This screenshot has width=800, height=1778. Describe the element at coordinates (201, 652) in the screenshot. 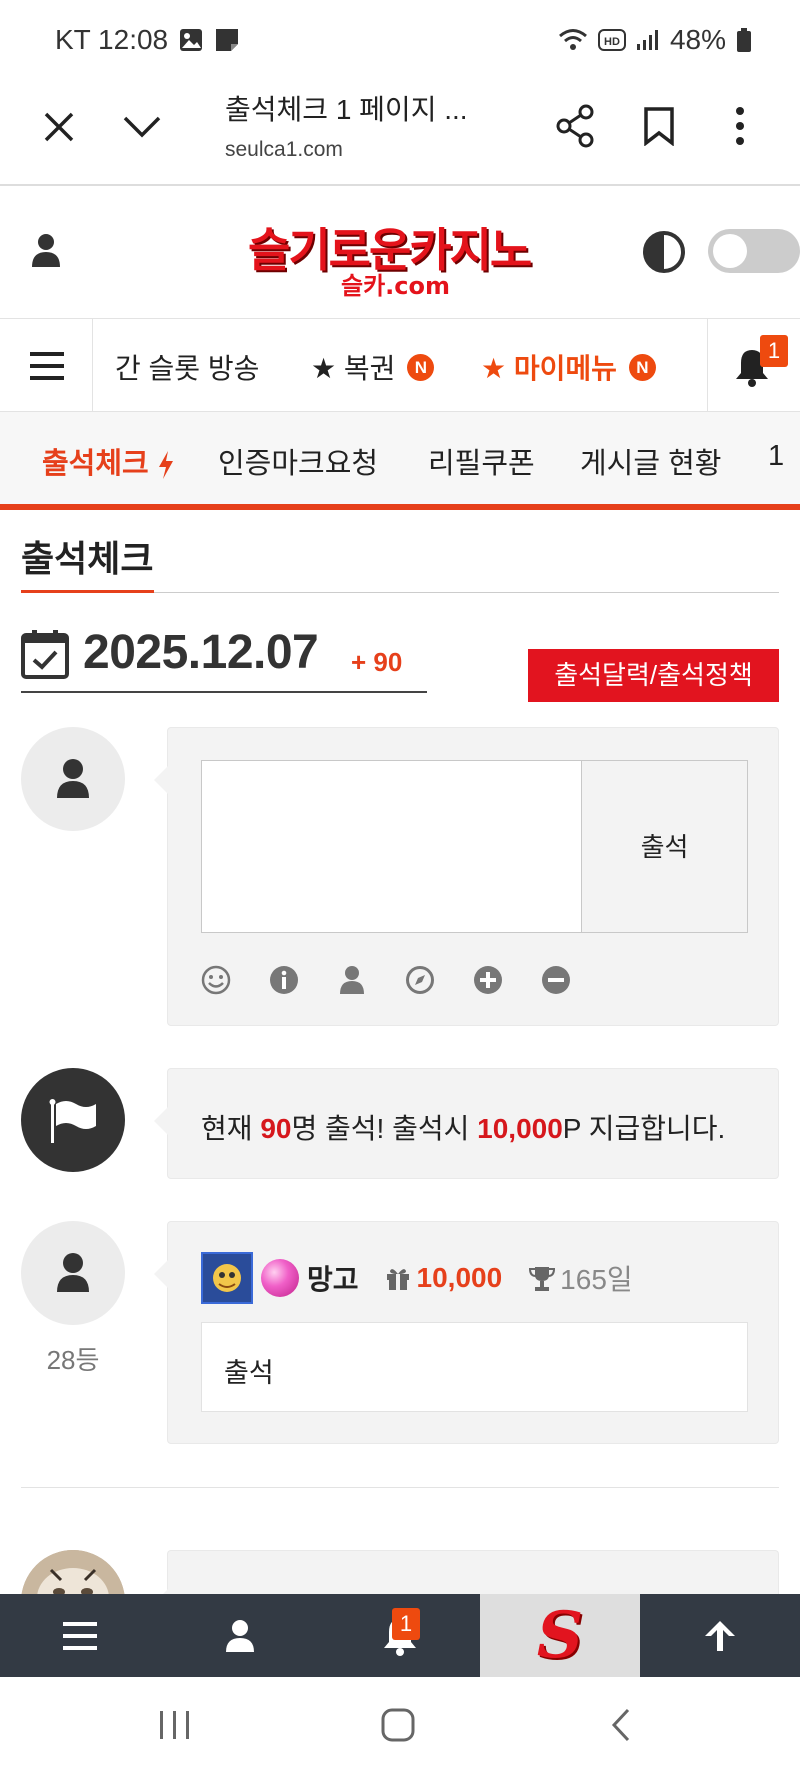

I see `attendance-date: 2025.12.07` at that location.